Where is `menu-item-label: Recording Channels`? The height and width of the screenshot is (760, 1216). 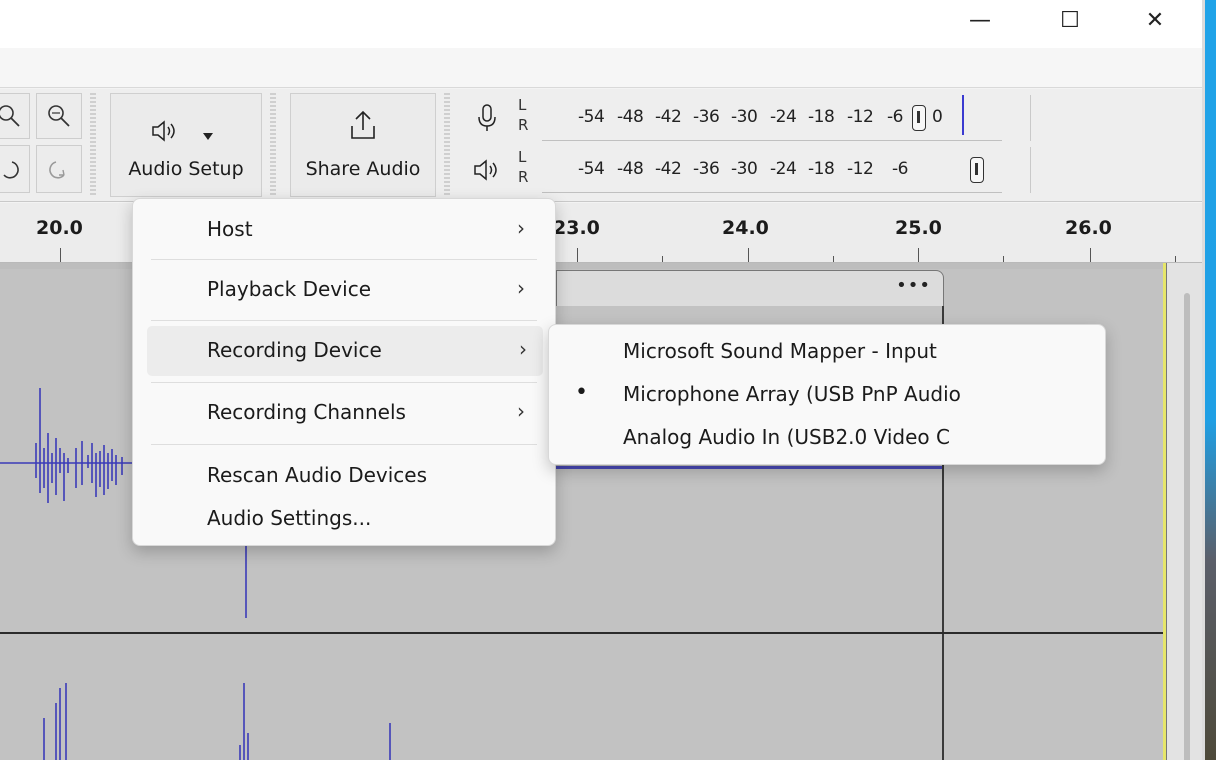 menu-item-label: Recording Channels is located at coordinates (306, 412).